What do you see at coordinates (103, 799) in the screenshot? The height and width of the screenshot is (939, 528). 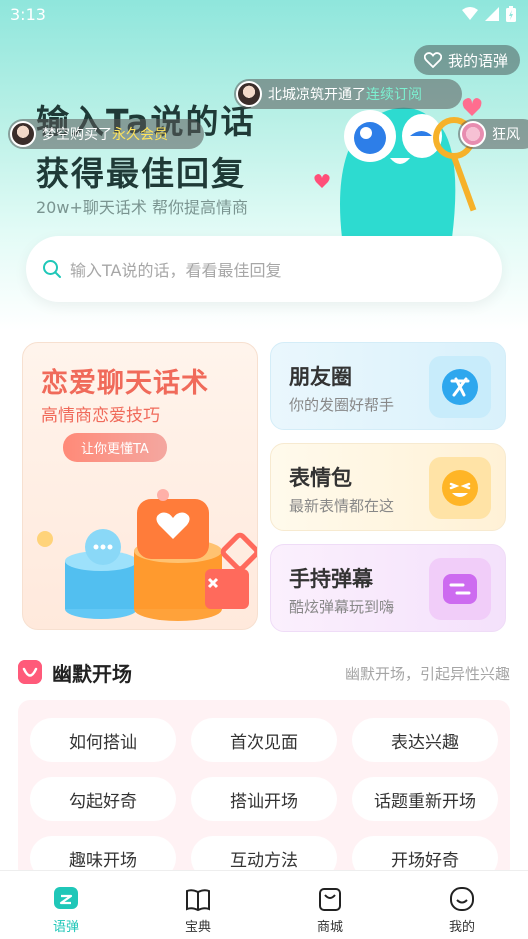 I see `topic-chip: 勾起好奇` at bounding box center [103, 799].